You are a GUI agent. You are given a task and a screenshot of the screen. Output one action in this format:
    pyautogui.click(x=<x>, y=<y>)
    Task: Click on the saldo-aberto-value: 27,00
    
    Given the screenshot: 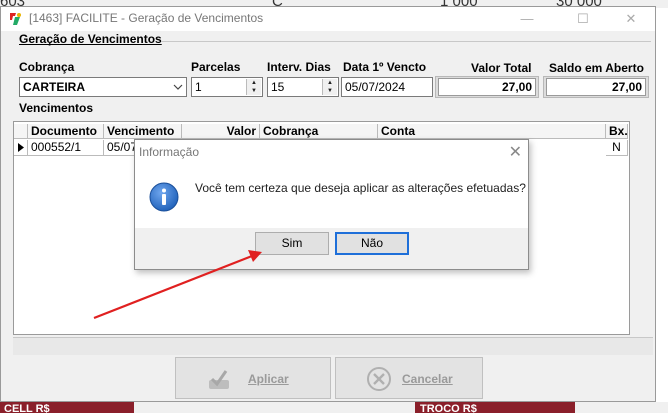 What is the action you would take?
    pyautogui.click(x=596, y=87)
    